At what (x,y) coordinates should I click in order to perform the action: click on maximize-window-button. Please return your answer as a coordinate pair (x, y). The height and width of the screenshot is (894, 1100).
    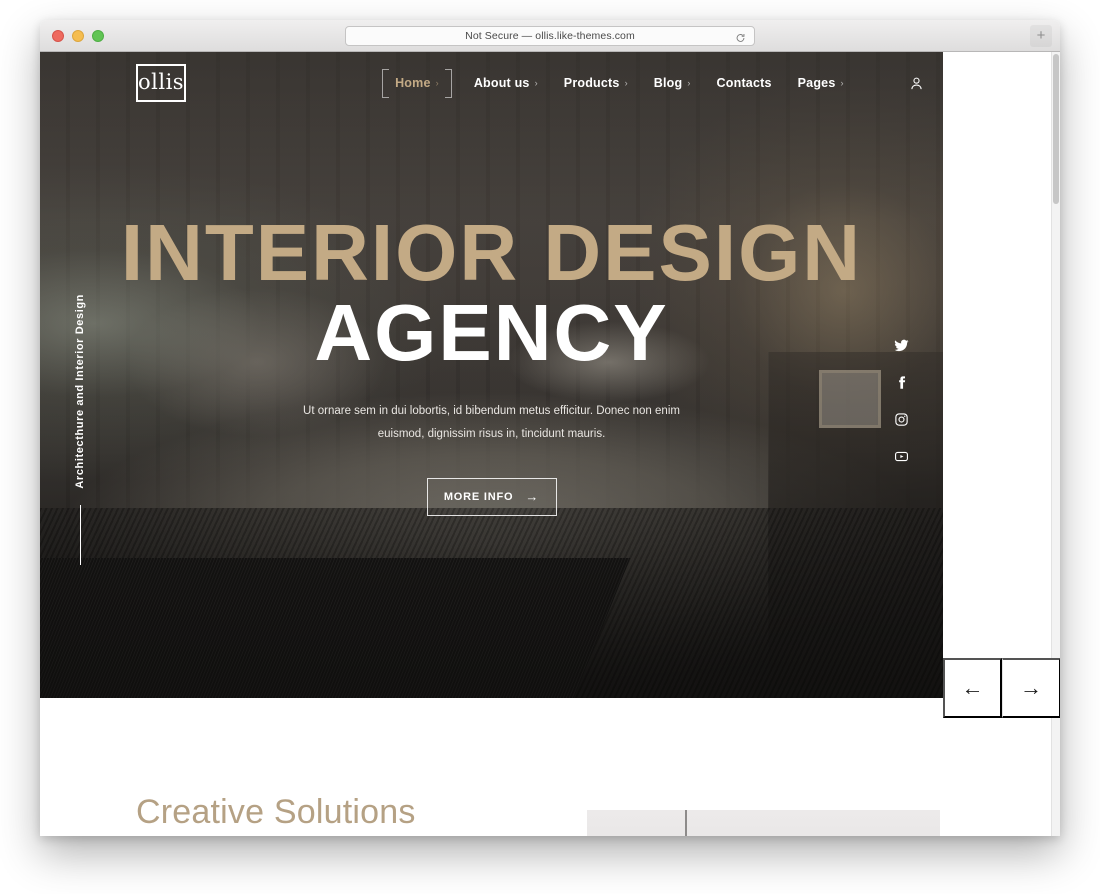
    Looking at the image, I should click on (98, 35).